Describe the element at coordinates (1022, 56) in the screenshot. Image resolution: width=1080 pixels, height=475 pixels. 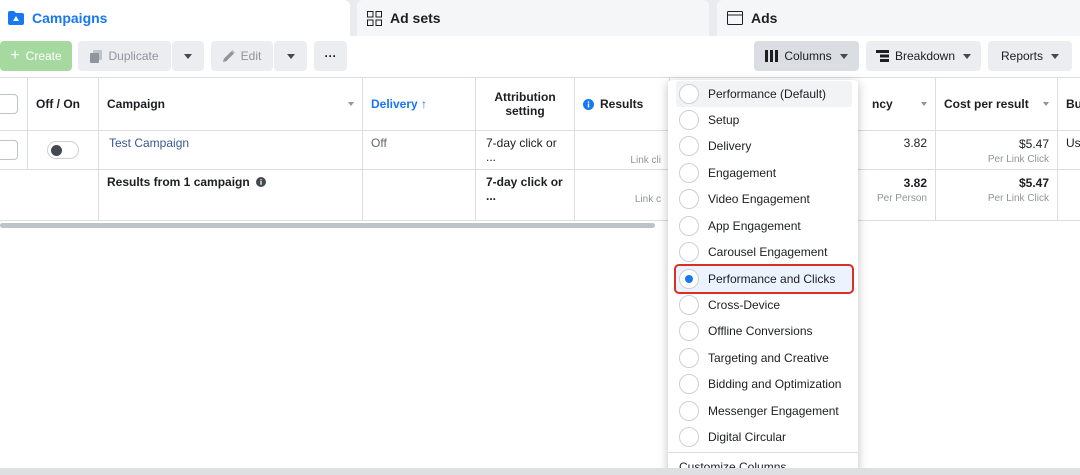
I see `reports-label: Reports` at that location.